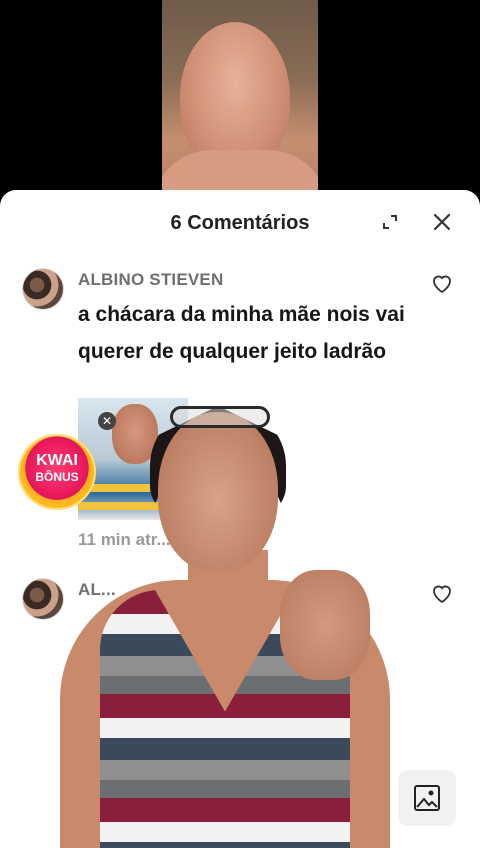  What do you see at coordinates (57, 477) in the screenshot?
I see `kwai-badge-line2: BÔNUS` at bounding box center [57, 477].